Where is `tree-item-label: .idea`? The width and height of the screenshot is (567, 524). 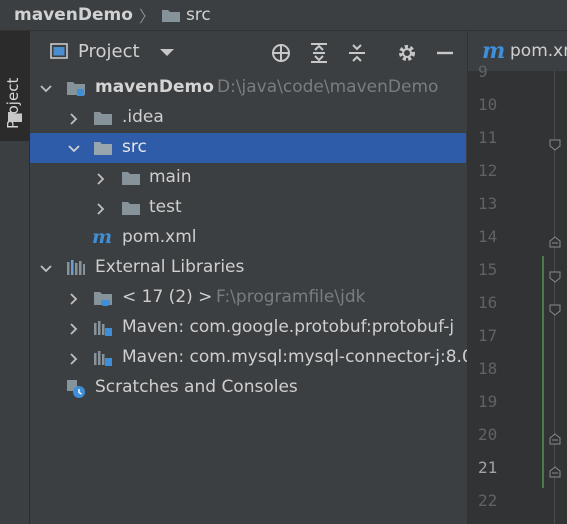 tree-item-label: .idea is located at coordinates (143, 117).